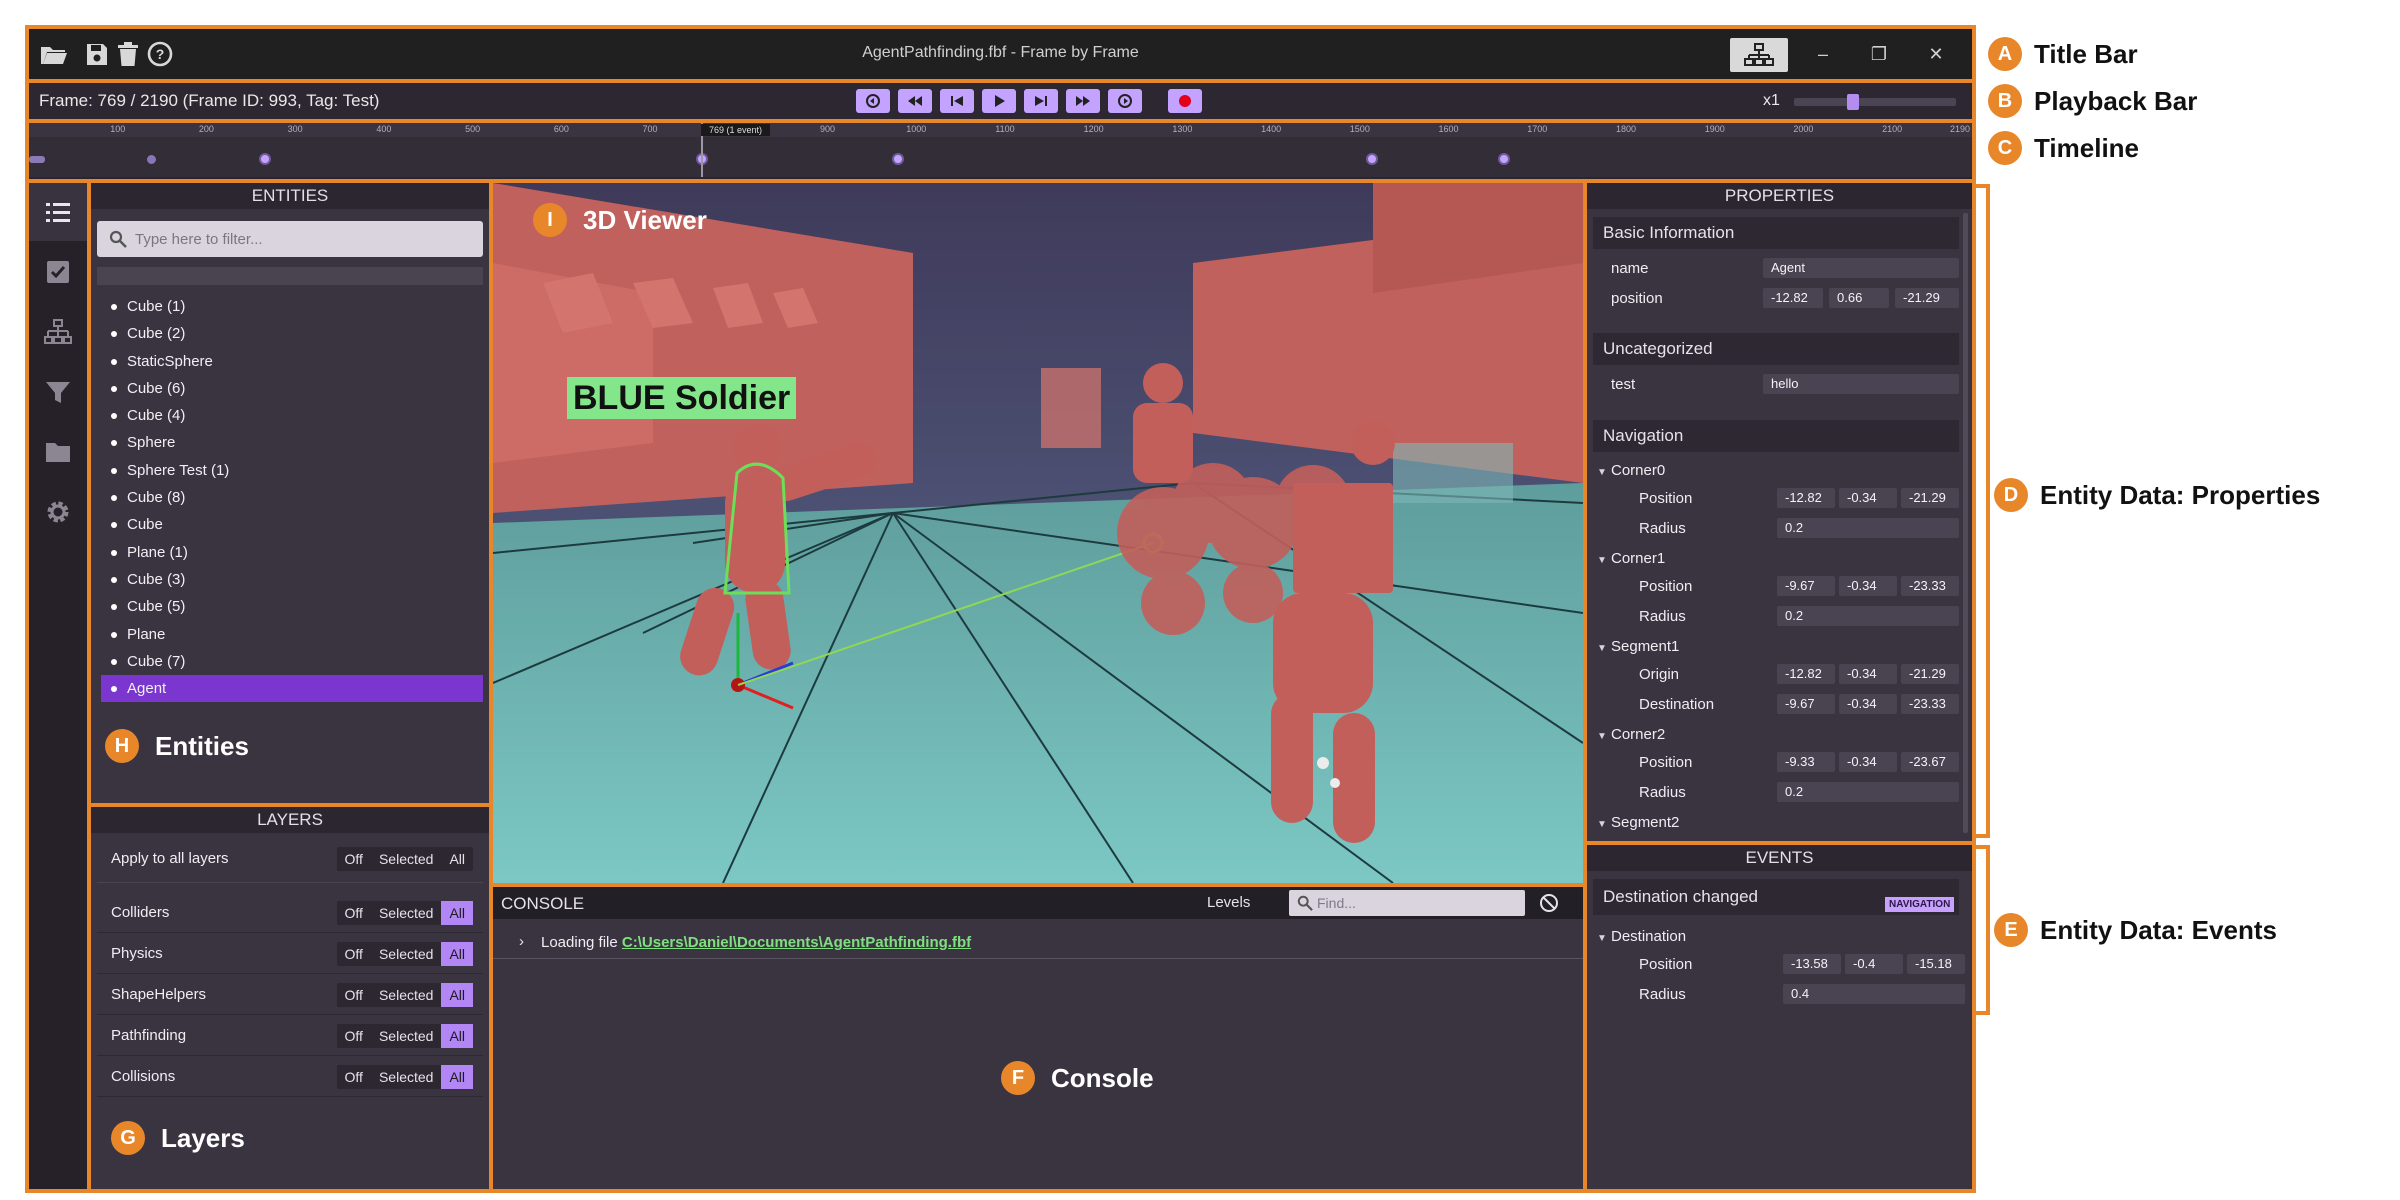  I want to click on entity-list-item: Plane, so click(292, 634).